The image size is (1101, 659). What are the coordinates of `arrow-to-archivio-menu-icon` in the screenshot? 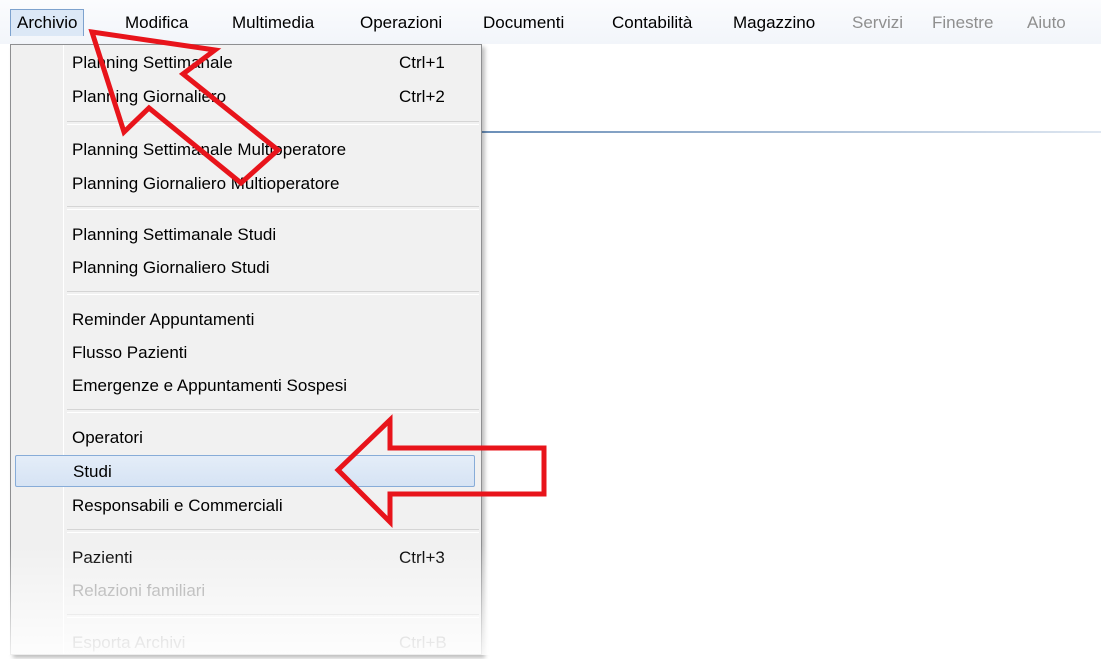 It's located at (185, 107).